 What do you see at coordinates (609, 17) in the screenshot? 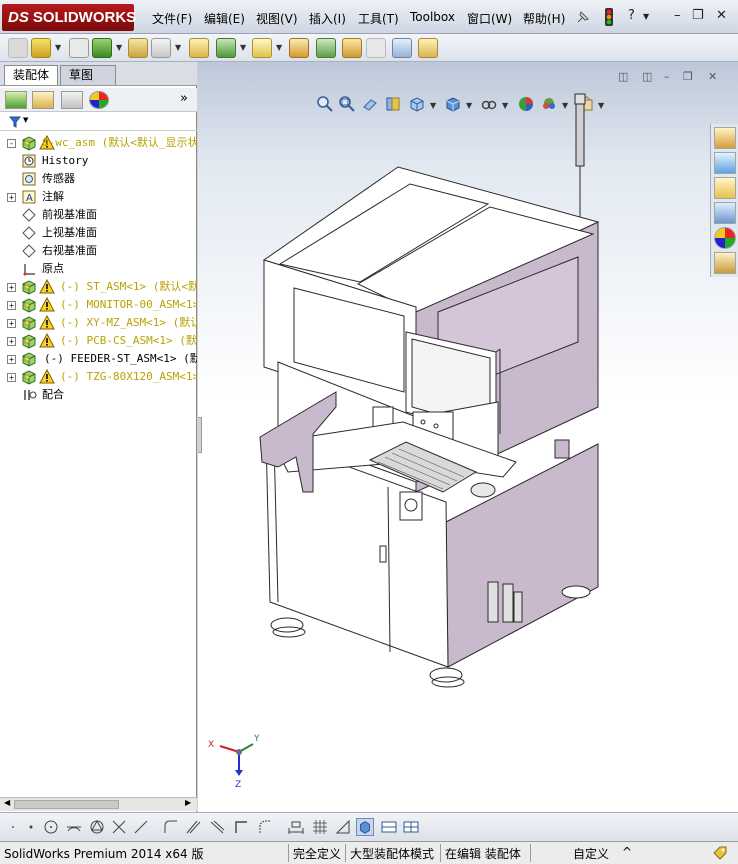
I see `traffic-light-icon` at bounding box center [609, 17].